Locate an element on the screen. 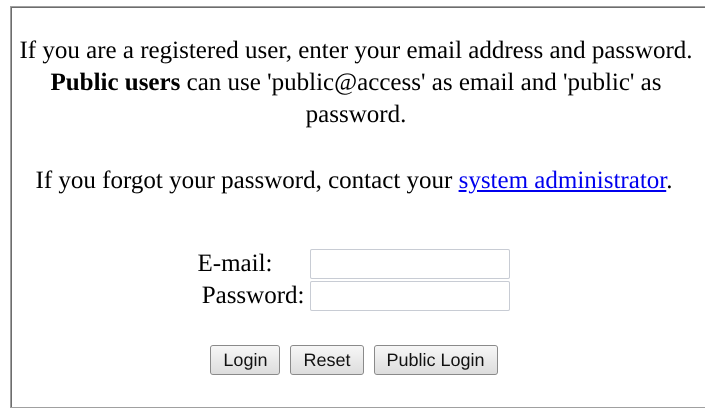 Image resolution: width=705 pixels, height=408 pixels. form-button: Public Login is located at coordinates (436, 360).